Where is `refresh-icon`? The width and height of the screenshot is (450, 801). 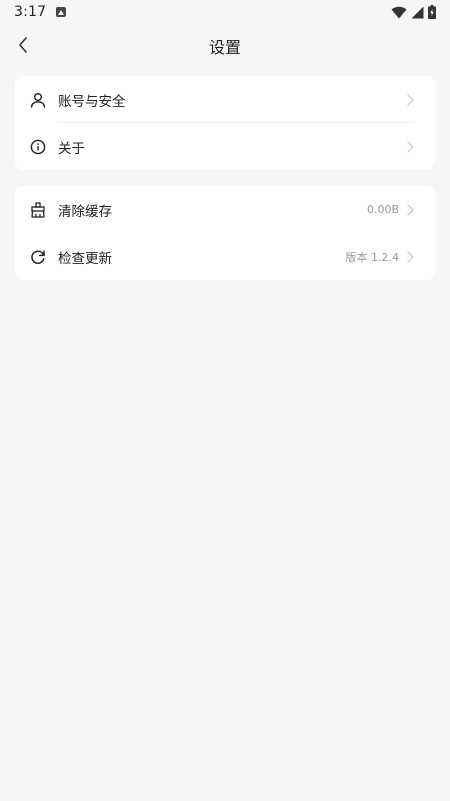
refresh-icon is located at coordinates (38, 257).